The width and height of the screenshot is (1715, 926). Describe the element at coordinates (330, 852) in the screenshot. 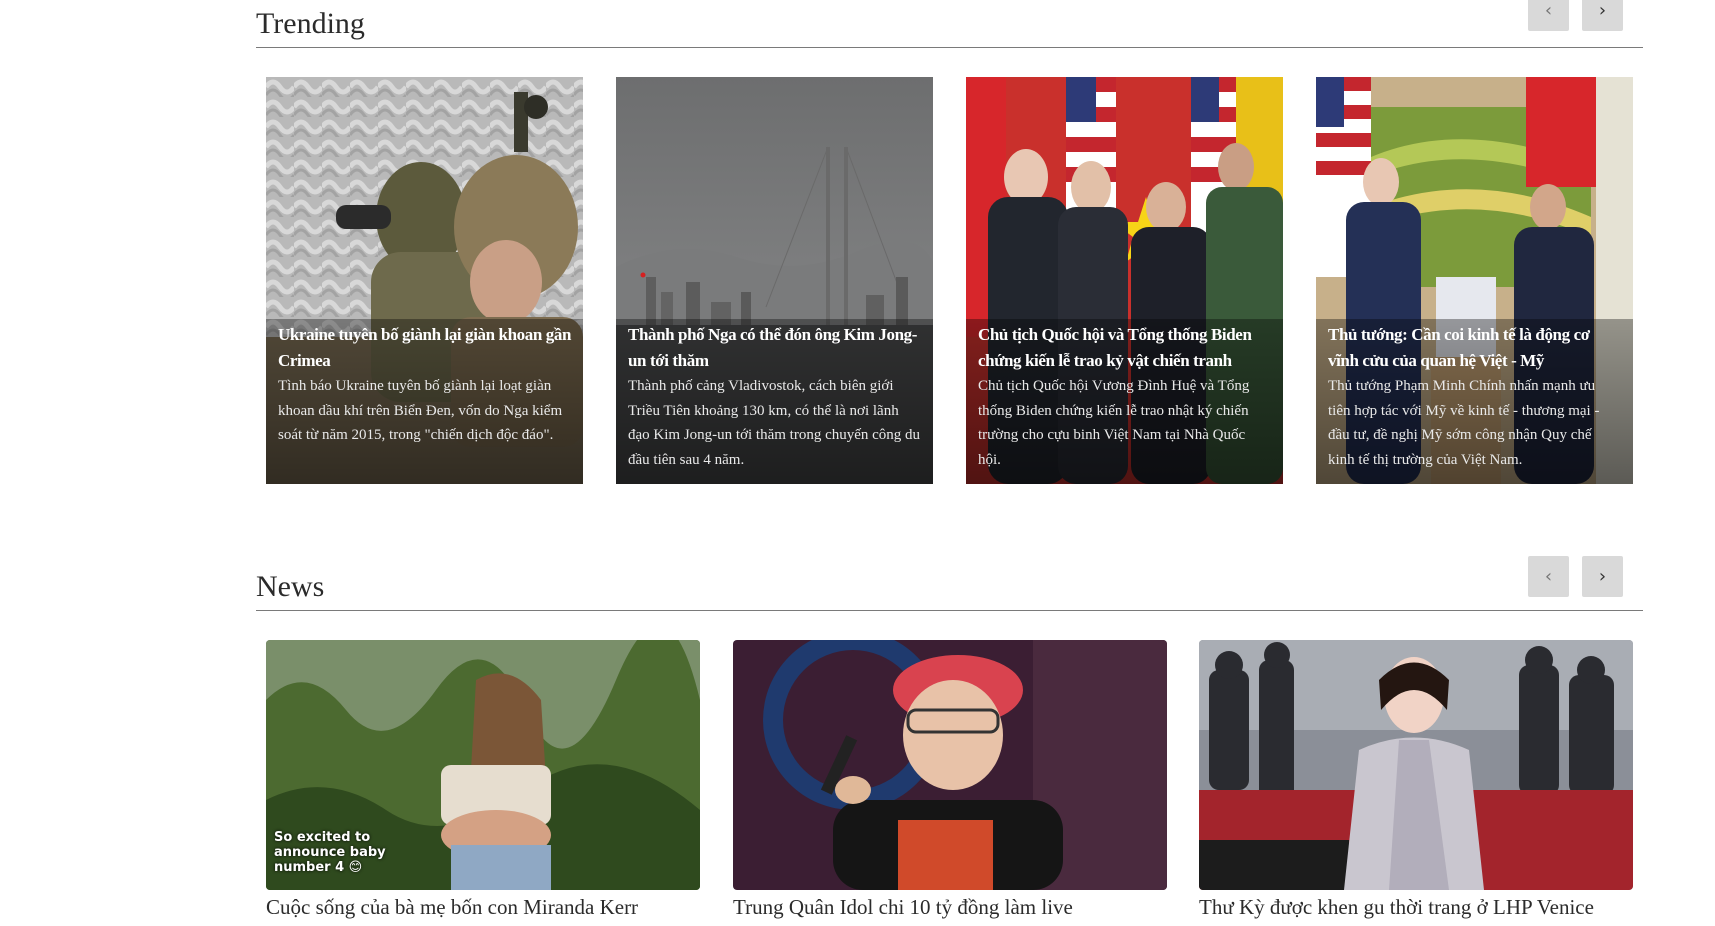

I see `news-image-caption: So excited to announce baby number 4 😊` at that location.